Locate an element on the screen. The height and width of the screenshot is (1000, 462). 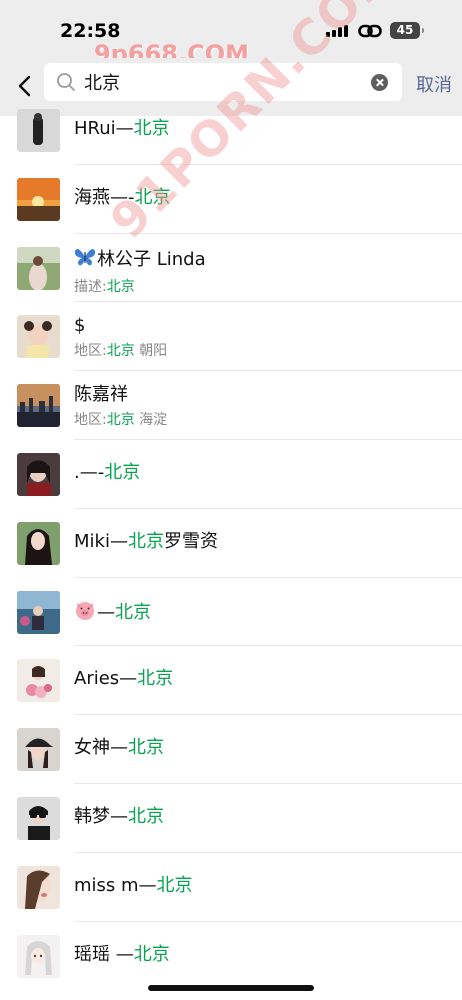
contact-row: 瑶瑶 —北京 is located at coordinates (231, 956).